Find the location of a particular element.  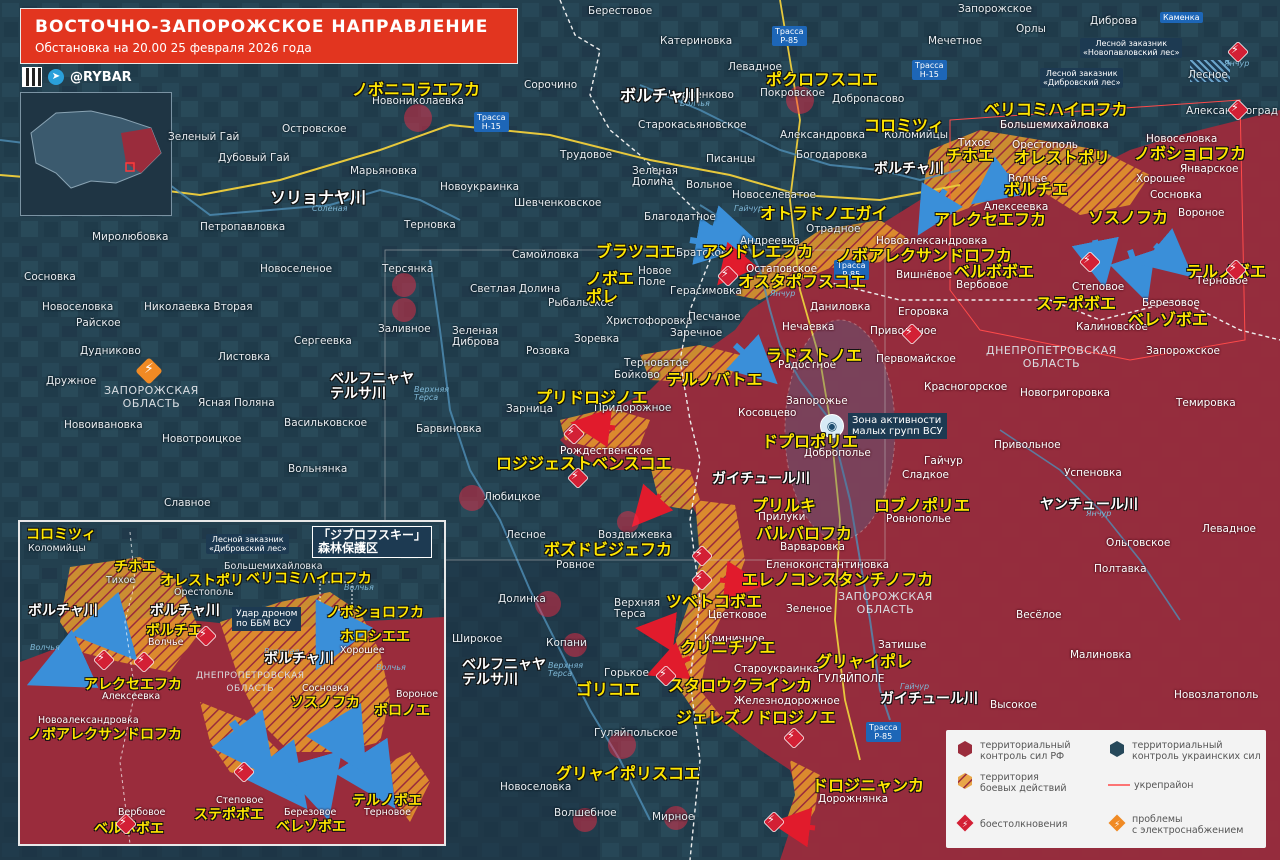

town-label: Зеленая Диброва is located at coordinates (476, 336).